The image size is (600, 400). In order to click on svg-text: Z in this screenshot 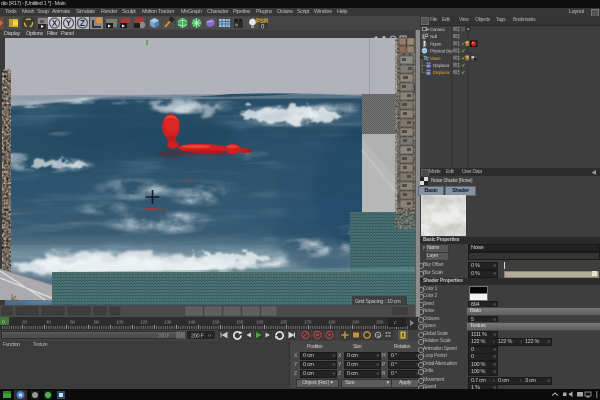, I will do `click(82, 23)`.